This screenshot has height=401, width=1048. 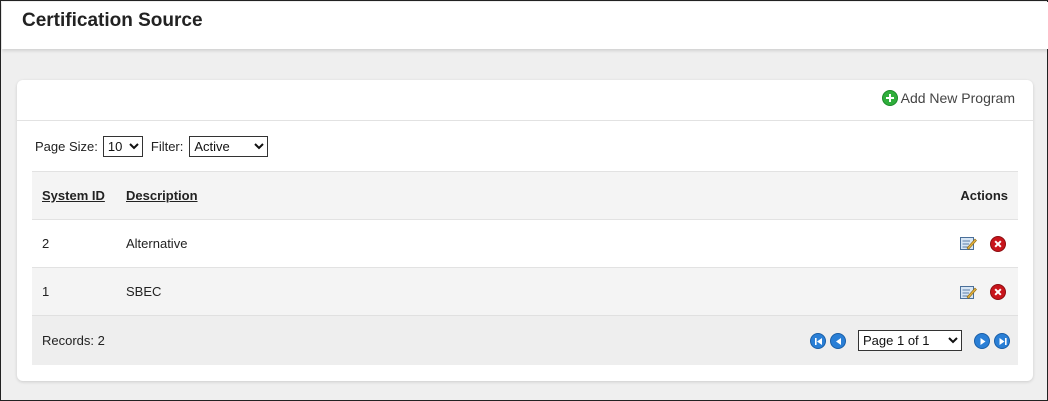 I want to click on table-header-row: System ID Description Actions, so click(x=525, y=195).